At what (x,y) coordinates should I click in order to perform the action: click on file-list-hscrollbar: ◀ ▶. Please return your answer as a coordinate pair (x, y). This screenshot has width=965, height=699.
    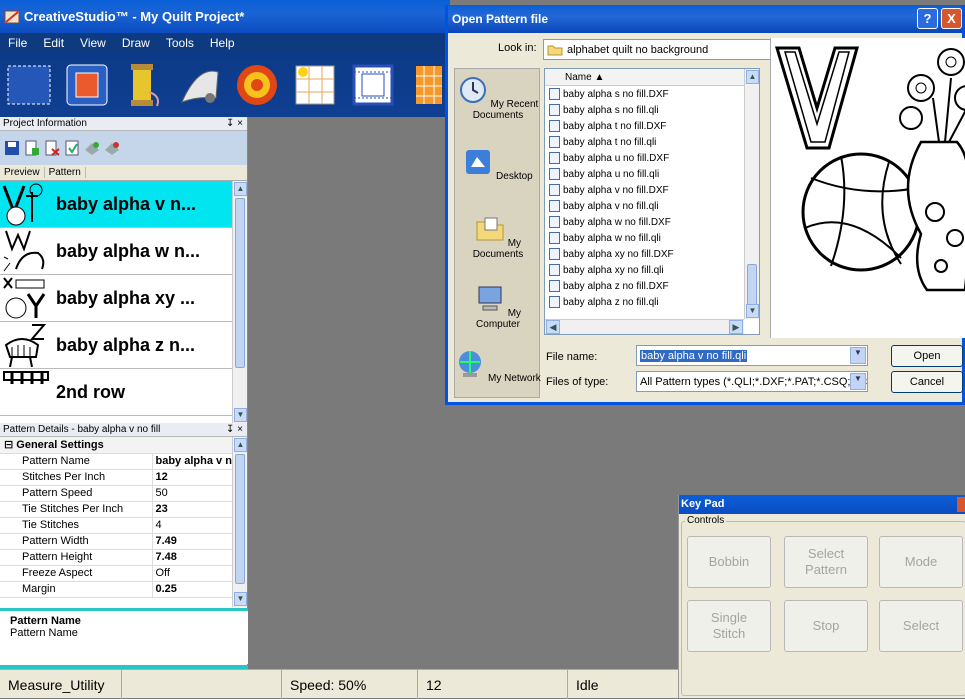
    Looking at the image, I should click on (644, 326).